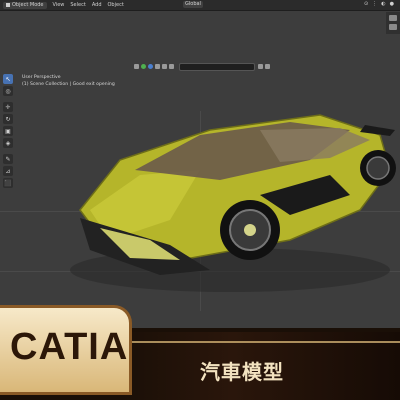 The width and height of the screenshot is (400, 400). What do you see at coordinates (260, 66) in the screenshot?
I see `sort-icon` at bounding box center [260, 66].